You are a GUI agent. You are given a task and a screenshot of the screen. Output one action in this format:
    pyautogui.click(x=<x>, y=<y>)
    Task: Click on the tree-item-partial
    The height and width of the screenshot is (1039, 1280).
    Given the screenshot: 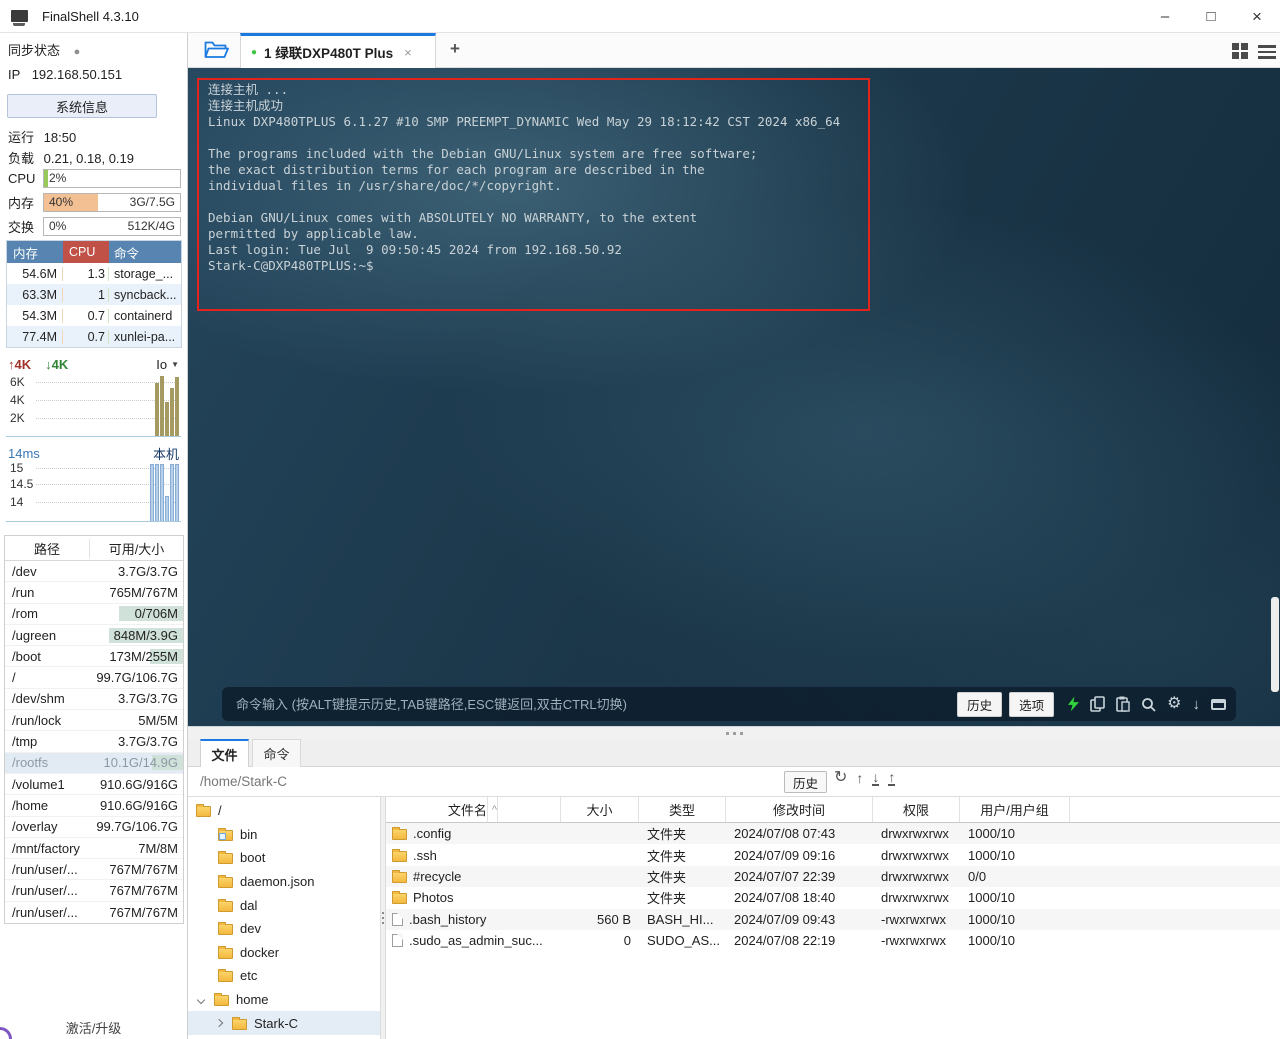 What is the action you would take?
    pyautogui.click(x=284, y=1037)
    